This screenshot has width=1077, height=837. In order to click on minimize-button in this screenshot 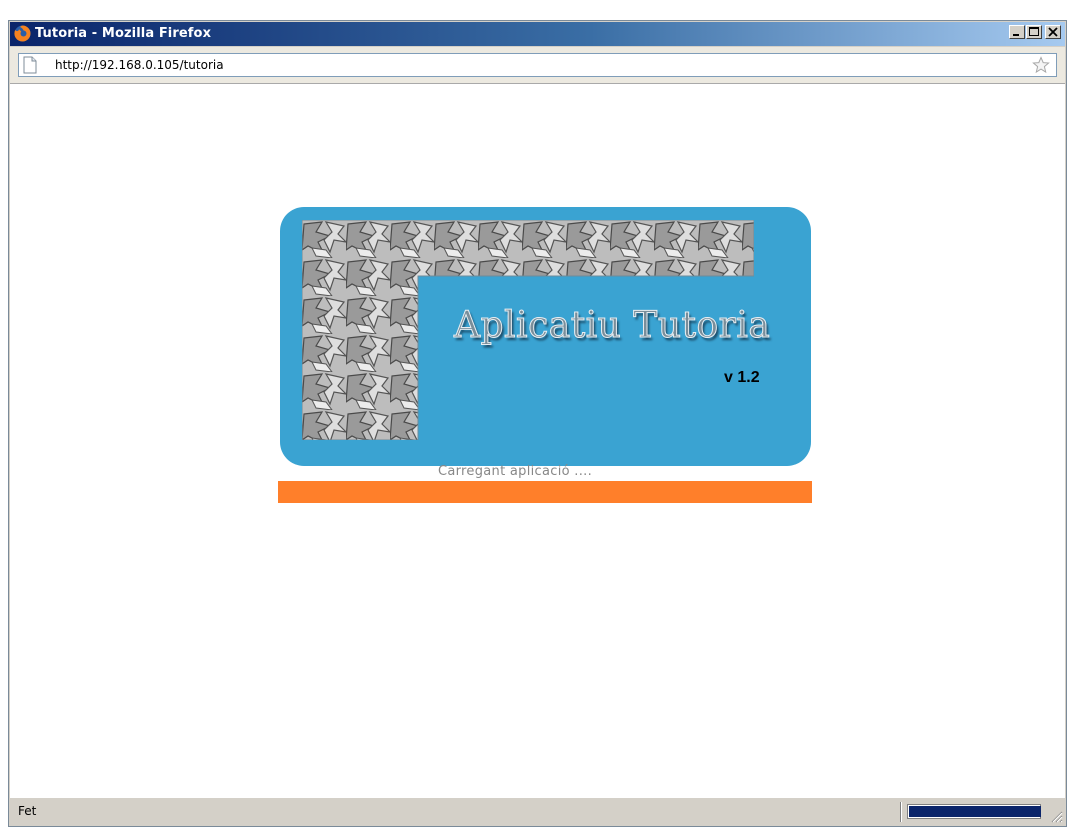, I will do `click(1017, 32)`.